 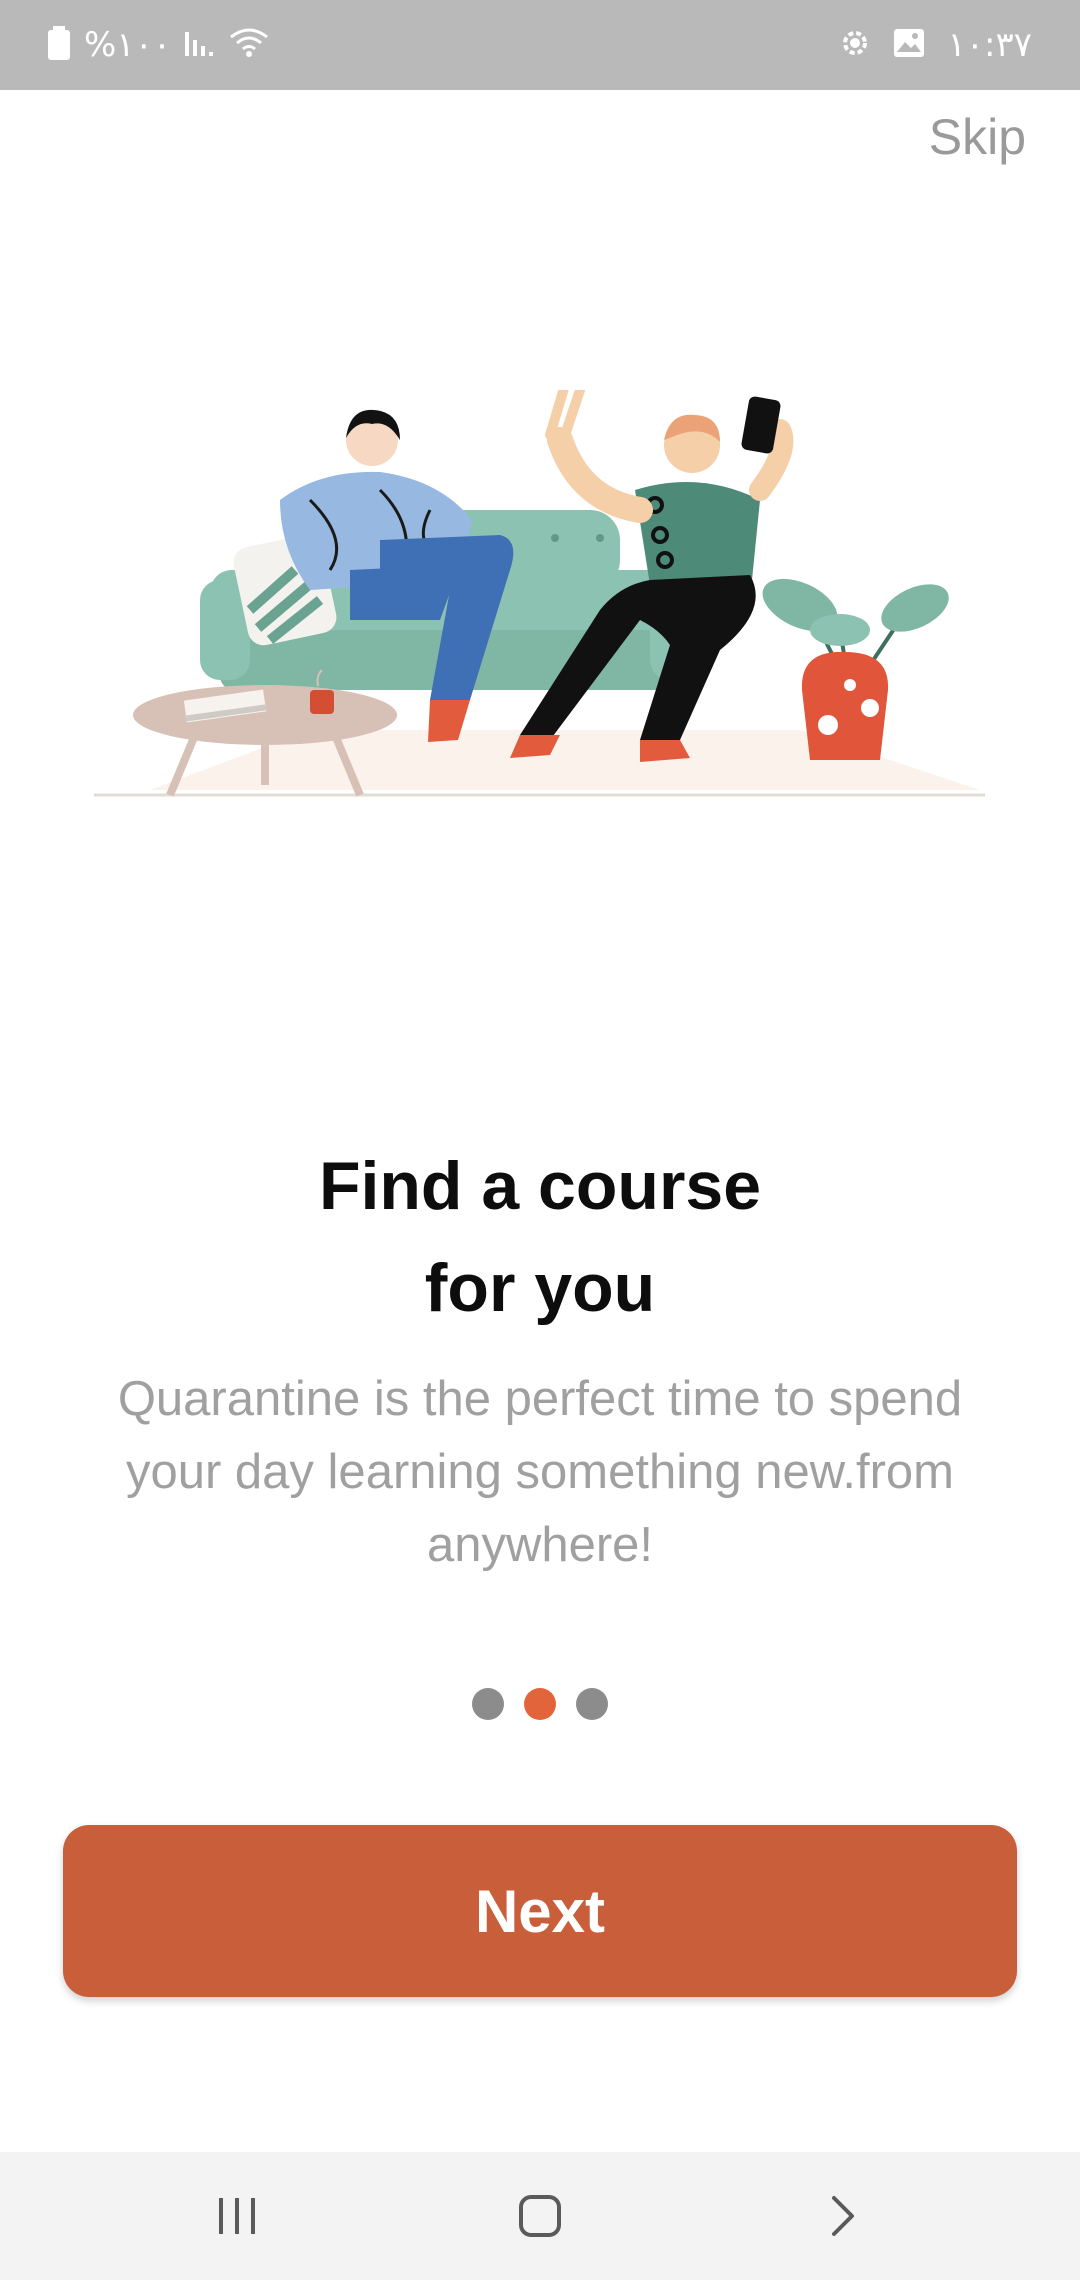 I want to click on next-button: Next, so click(x=540, y=1911).